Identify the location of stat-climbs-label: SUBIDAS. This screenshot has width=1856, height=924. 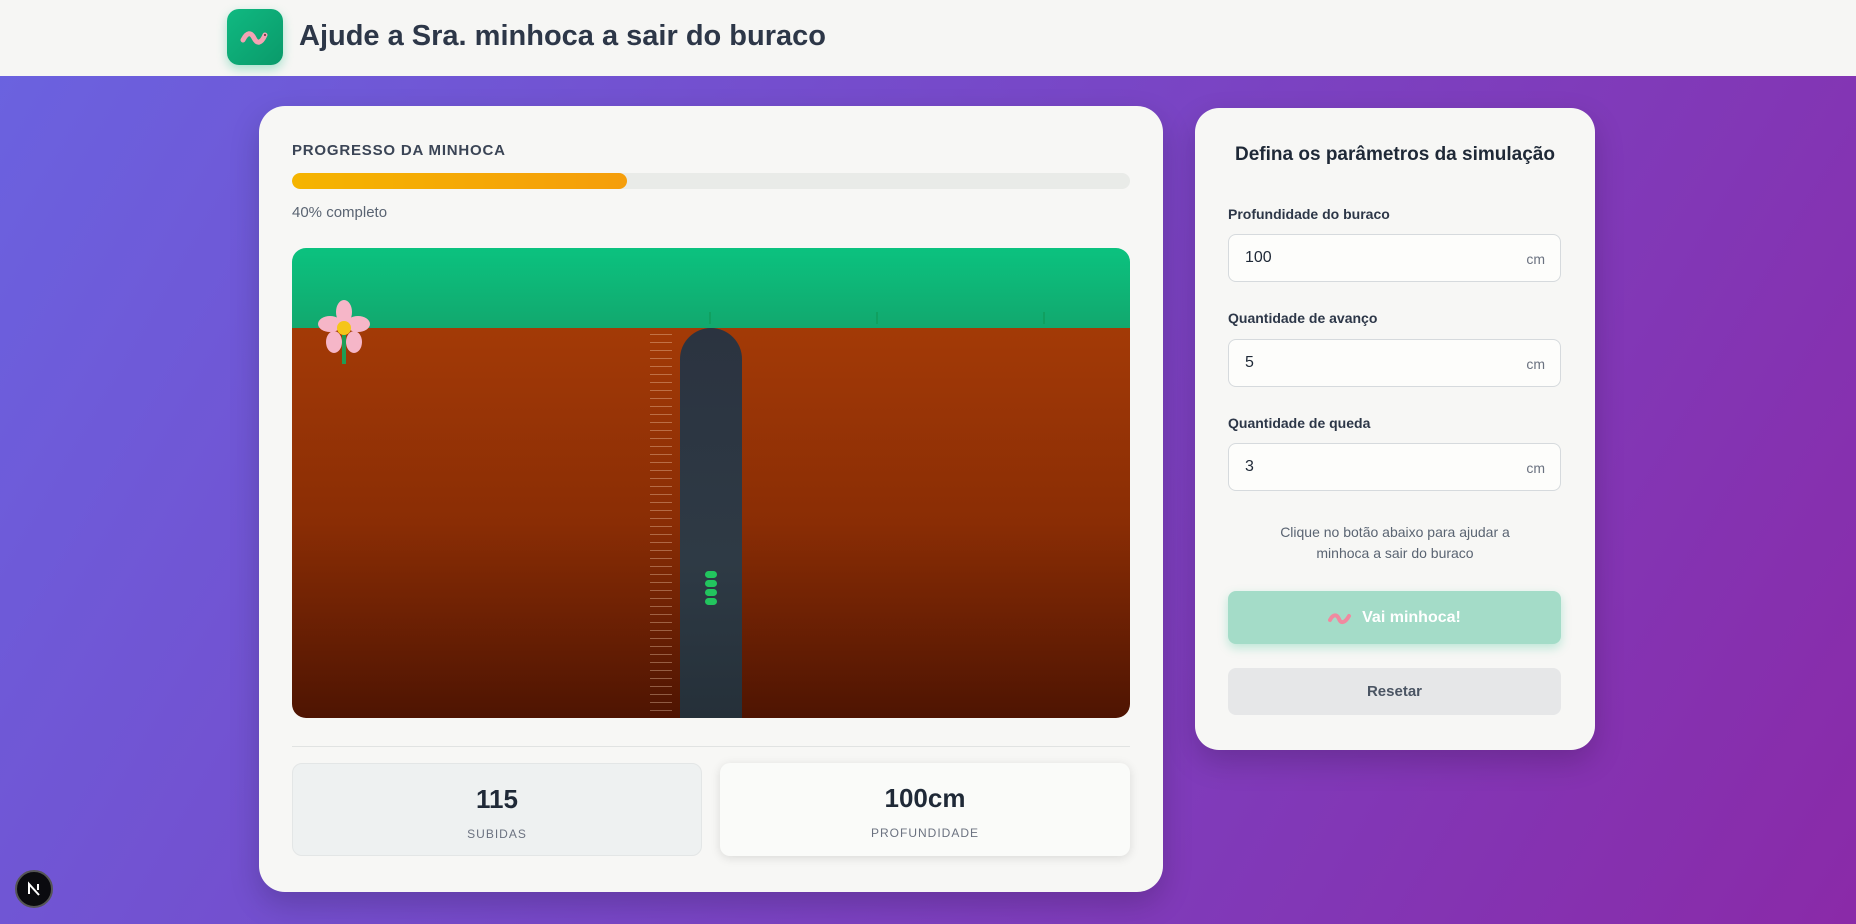
(497, 834).